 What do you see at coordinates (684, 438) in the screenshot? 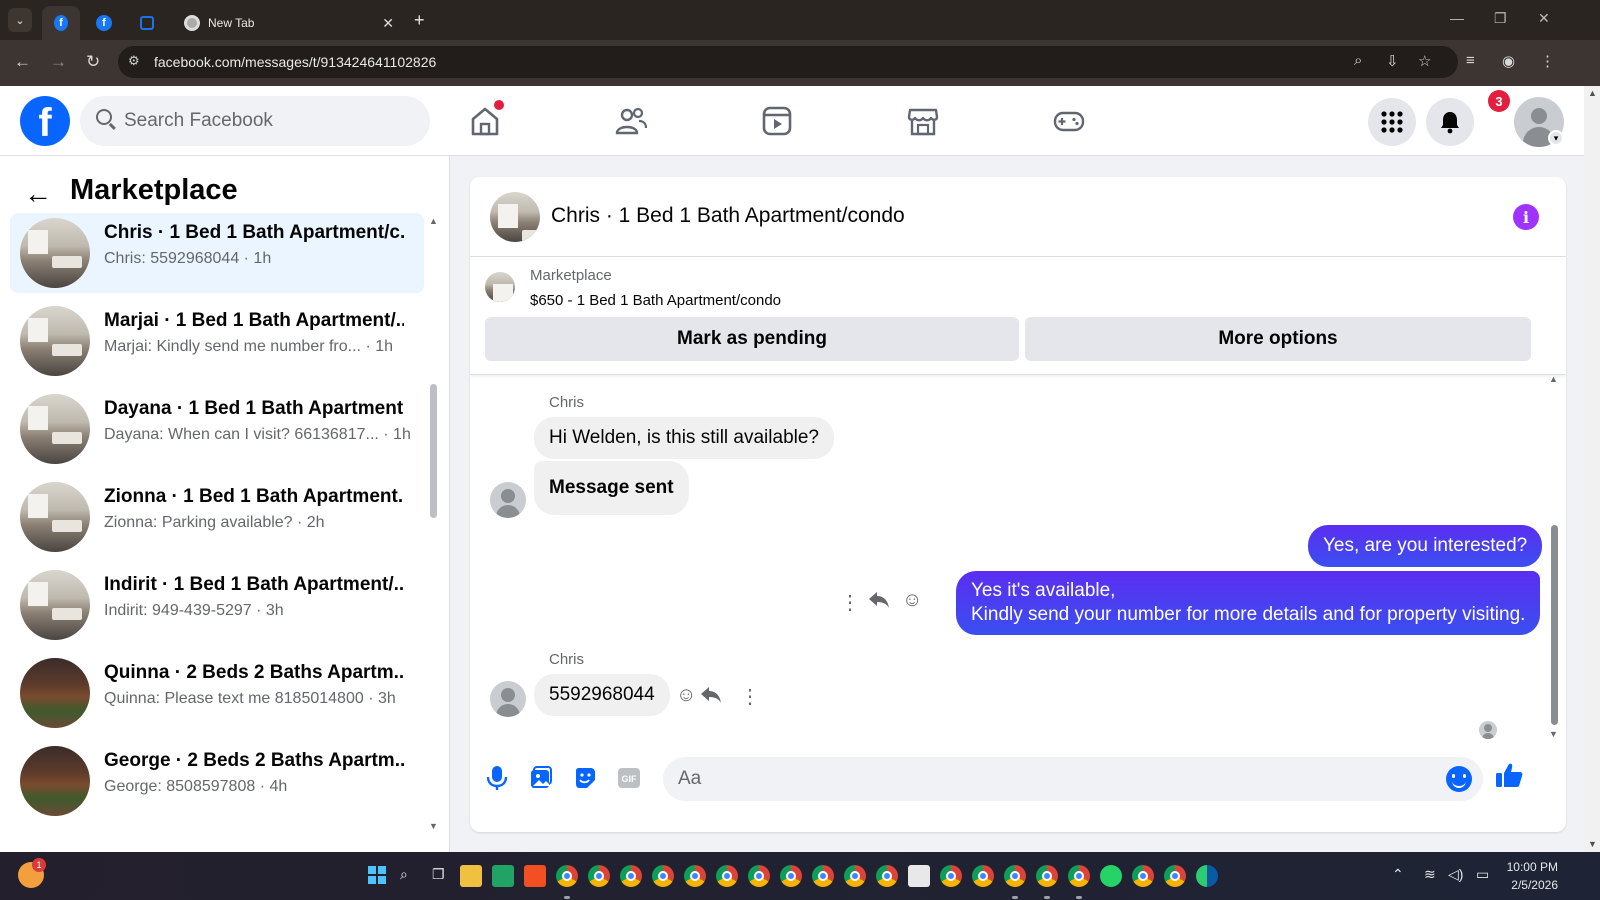
I see `incoming-message: Hi Welden, is this still available?` at bounding box center [684, 438].